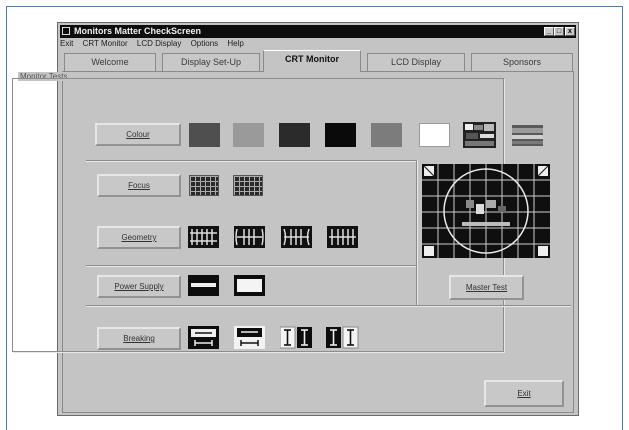 This screenshot has height=430, width=629. Describe the element at coordinates (312, 61) in the screenshot. I see `tab-crt-monitor: CRT Monitor` at that location.